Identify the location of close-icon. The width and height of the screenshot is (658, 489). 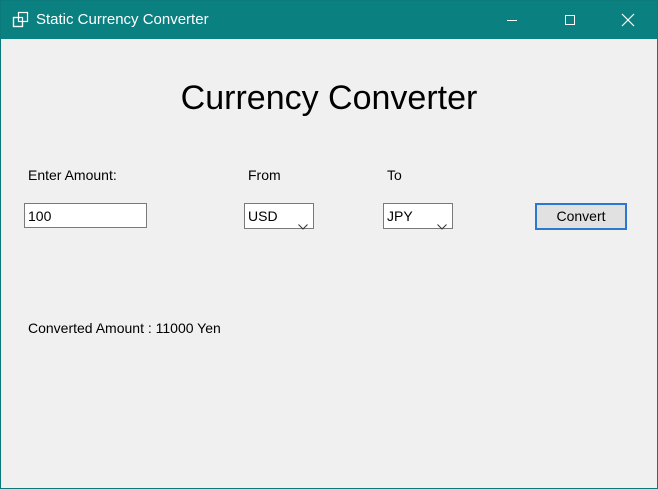
(628, 20).